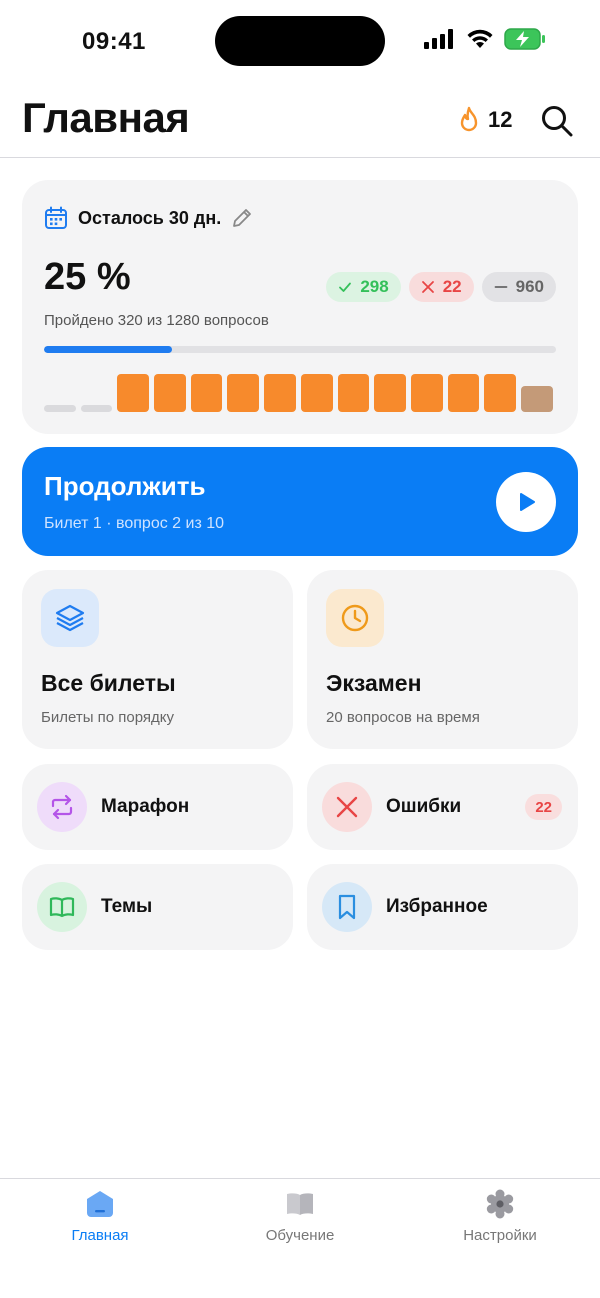 The height and width of the screenshot is (1298, 600). I want to click on continue-title: Продолжить, so click(125, 486).